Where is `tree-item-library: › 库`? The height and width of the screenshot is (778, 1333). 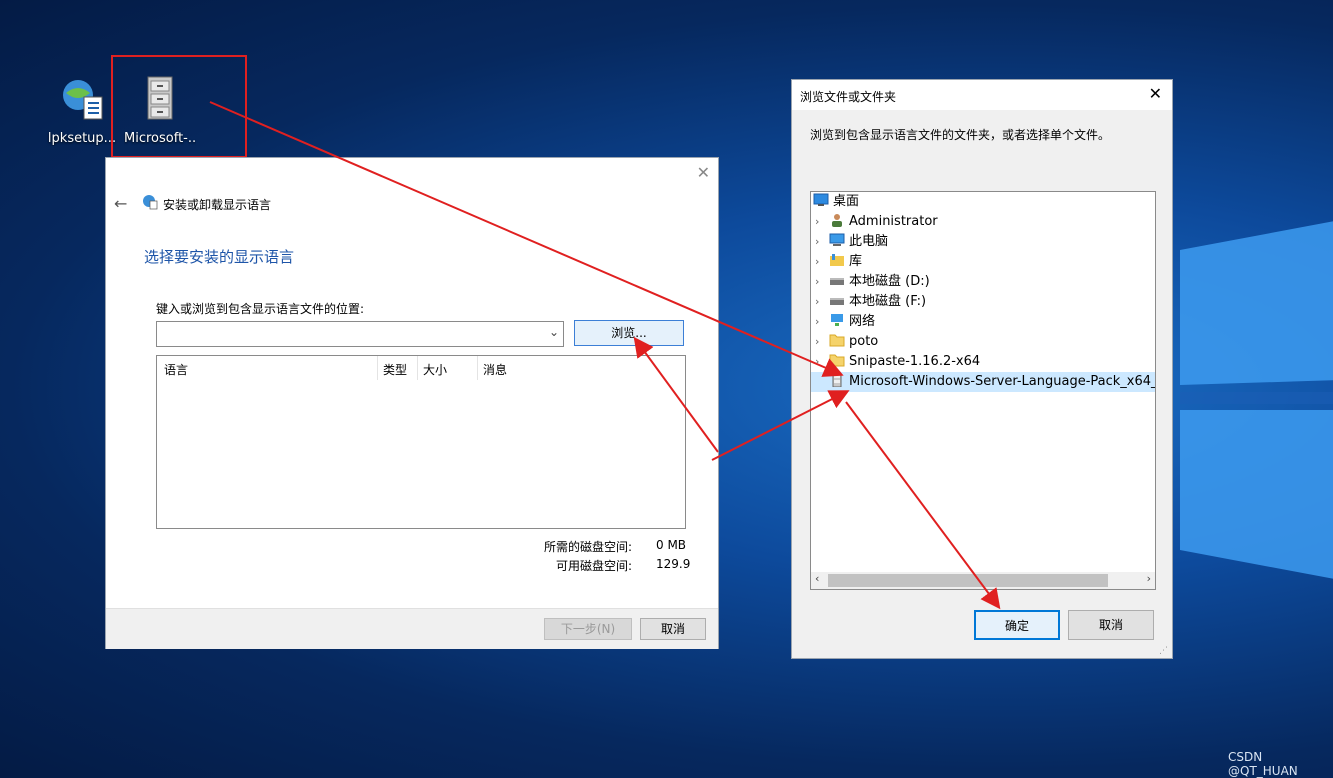
tree-item-library: › 库 is located at coordinates (838, 262).